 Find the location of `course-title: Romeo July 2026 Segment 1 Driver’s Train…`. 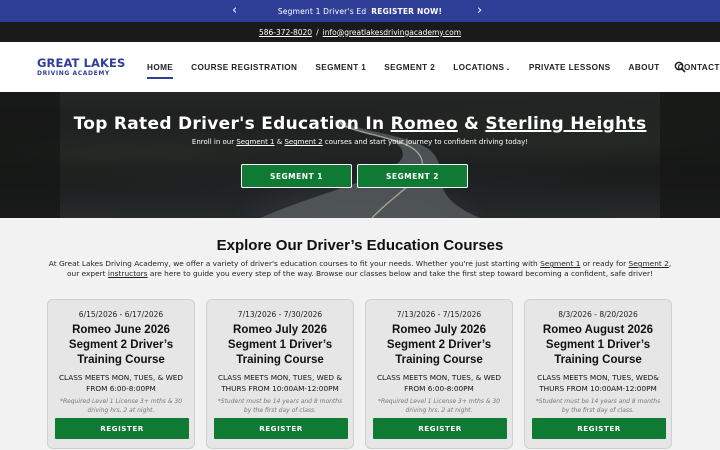

course-title: Romeo July 2026 Segment 1 Driver’s Train… is located at coordinates (280, 345).